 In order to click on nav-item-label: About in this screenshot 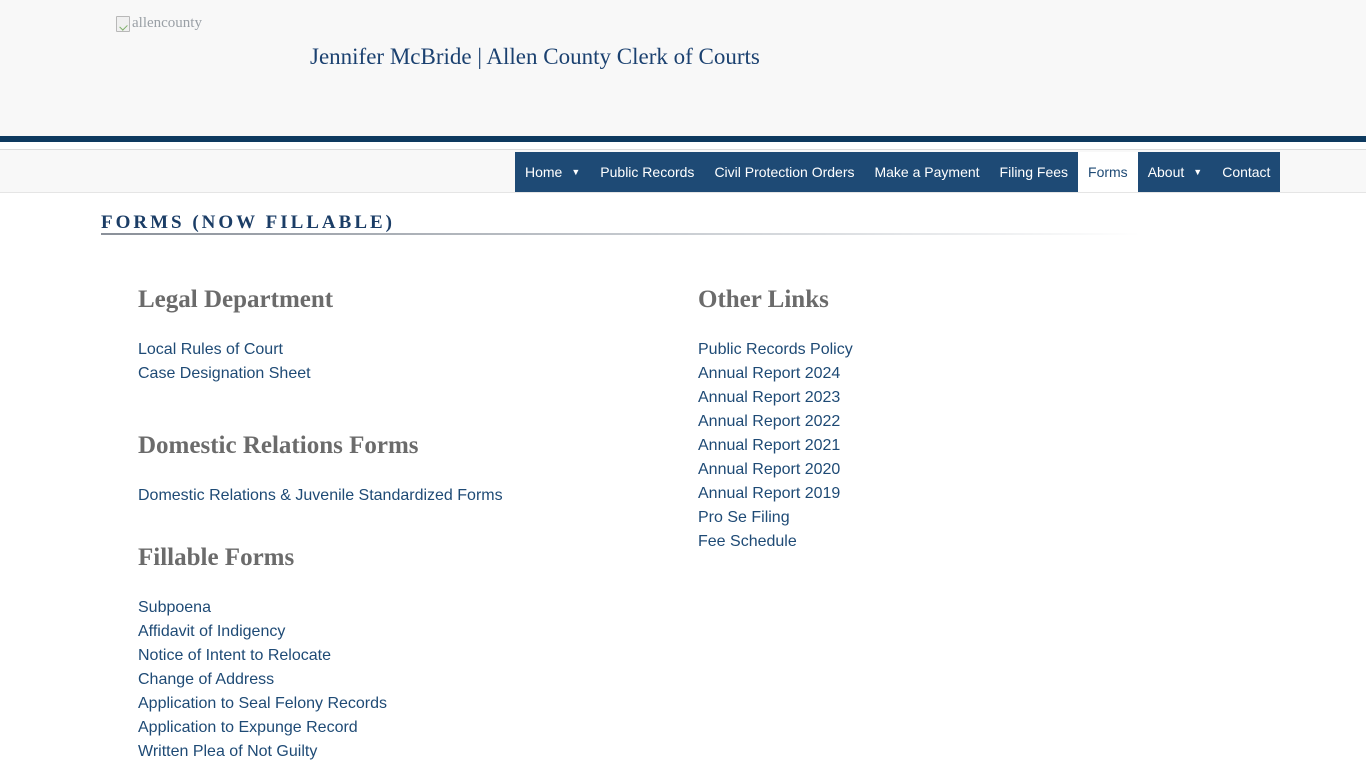, I will do `click(1166, 172)`.